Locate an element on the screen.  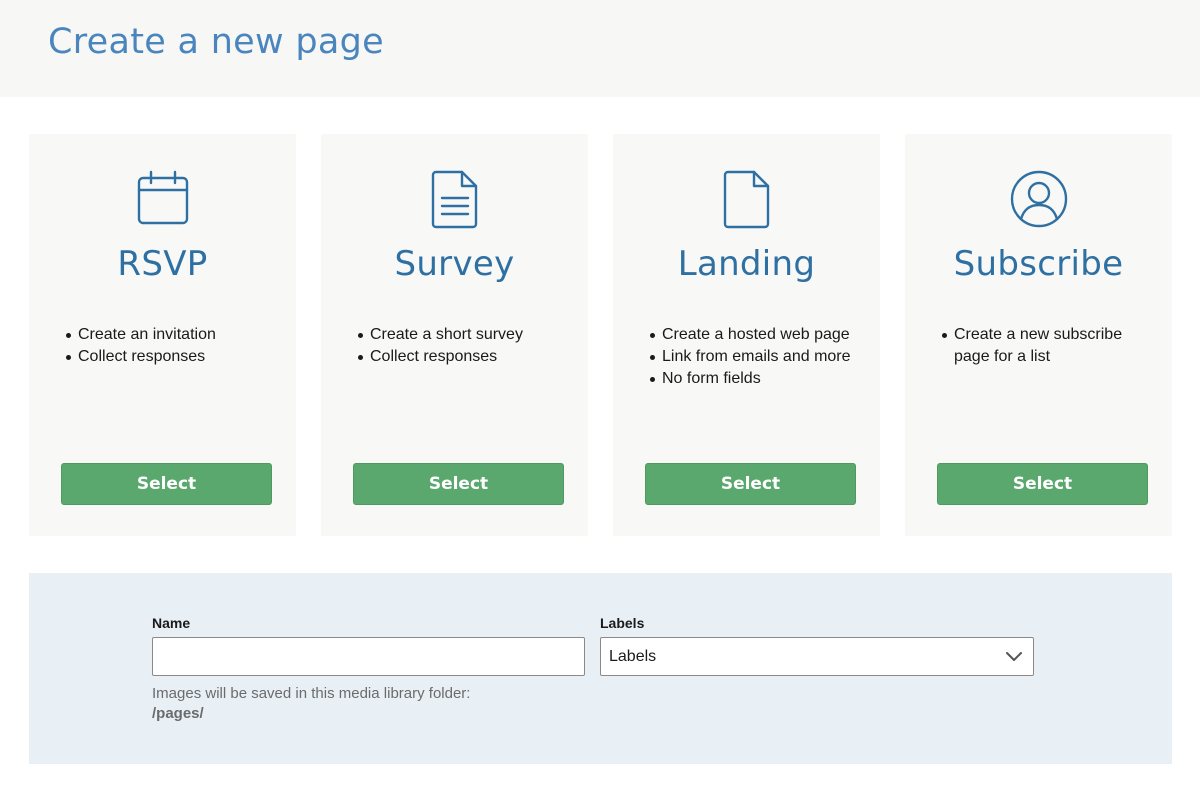
labels-label: Labels is located at coordinates (622, 623).